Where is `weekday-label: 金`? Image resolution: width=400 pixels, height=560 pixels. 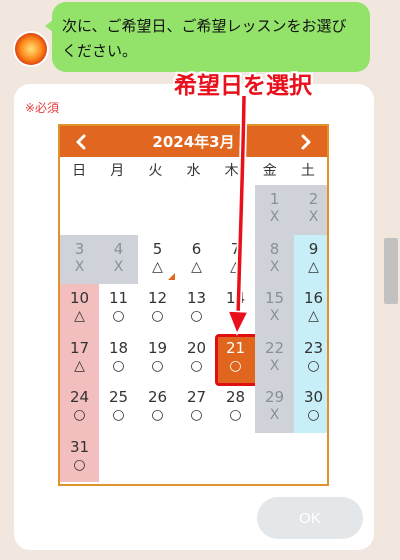 weekday-label: 金 is located at coordinates (269, 171).